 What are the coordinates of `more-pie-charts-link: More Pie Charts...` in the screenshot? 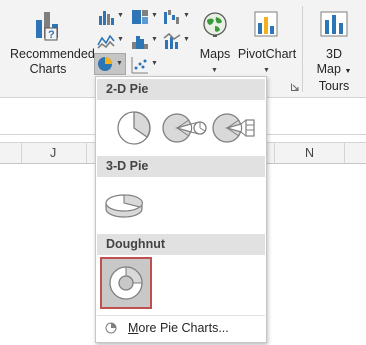 It's located at (181, 327).